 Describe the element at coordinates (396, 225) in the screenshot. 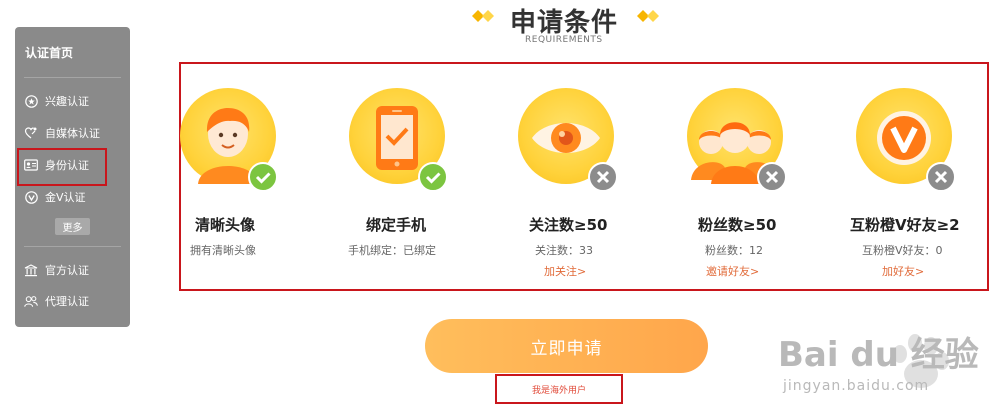

I see `requirement-title: 绑定手机` at that location.